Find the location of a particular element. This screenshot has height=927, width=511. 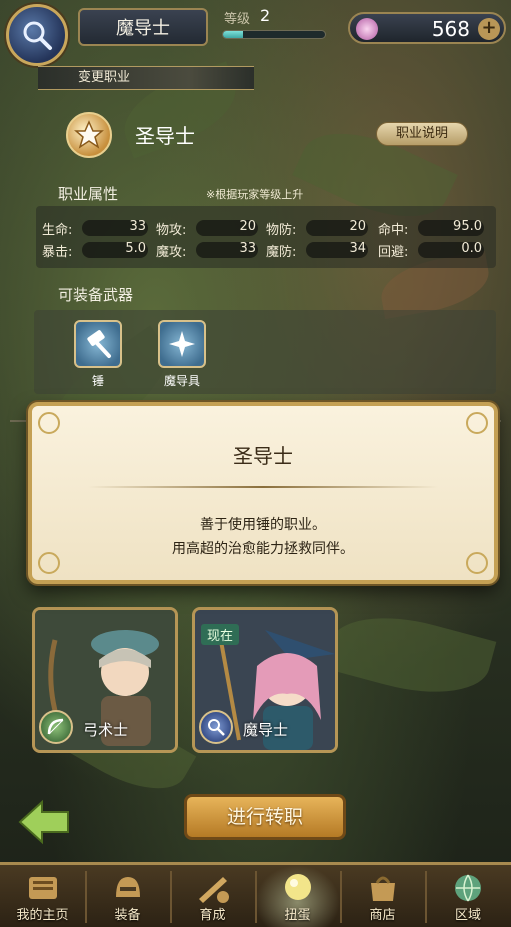

class-card-mage: 现在 魔导士 is located at coordinates (265, 680).